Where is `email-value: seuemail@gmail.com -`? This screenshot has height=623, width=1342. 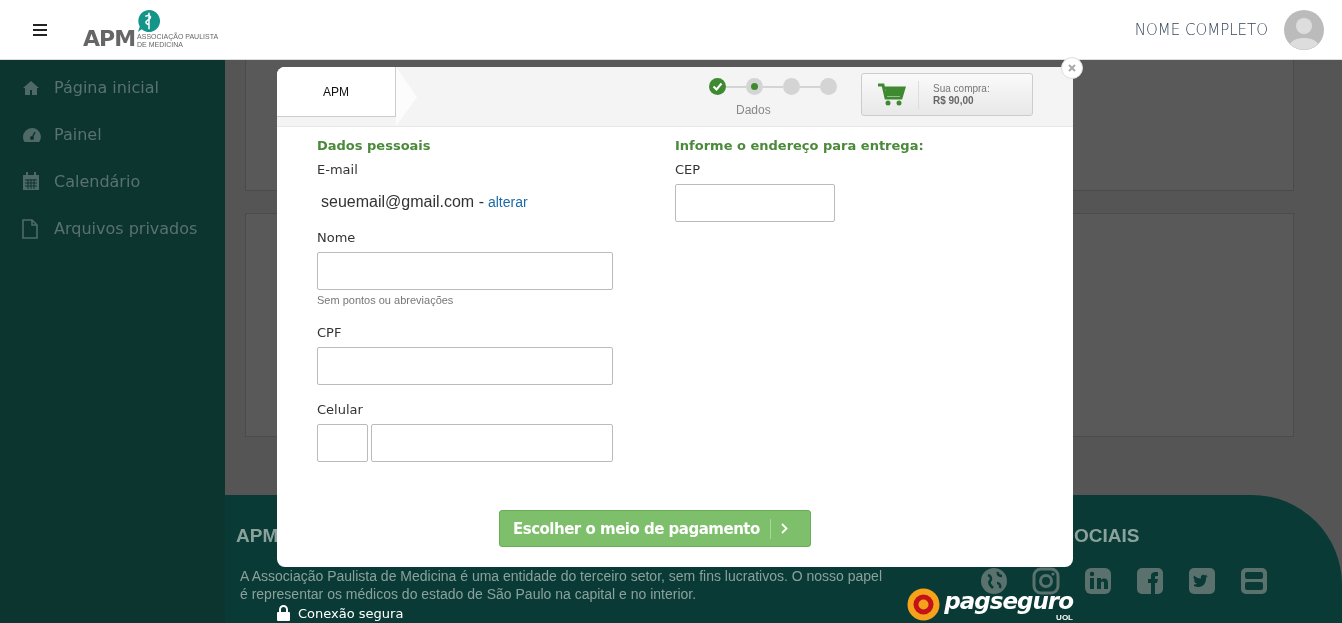 email-value: seuemail@gmail.com - is located at coordinates (402, 202).